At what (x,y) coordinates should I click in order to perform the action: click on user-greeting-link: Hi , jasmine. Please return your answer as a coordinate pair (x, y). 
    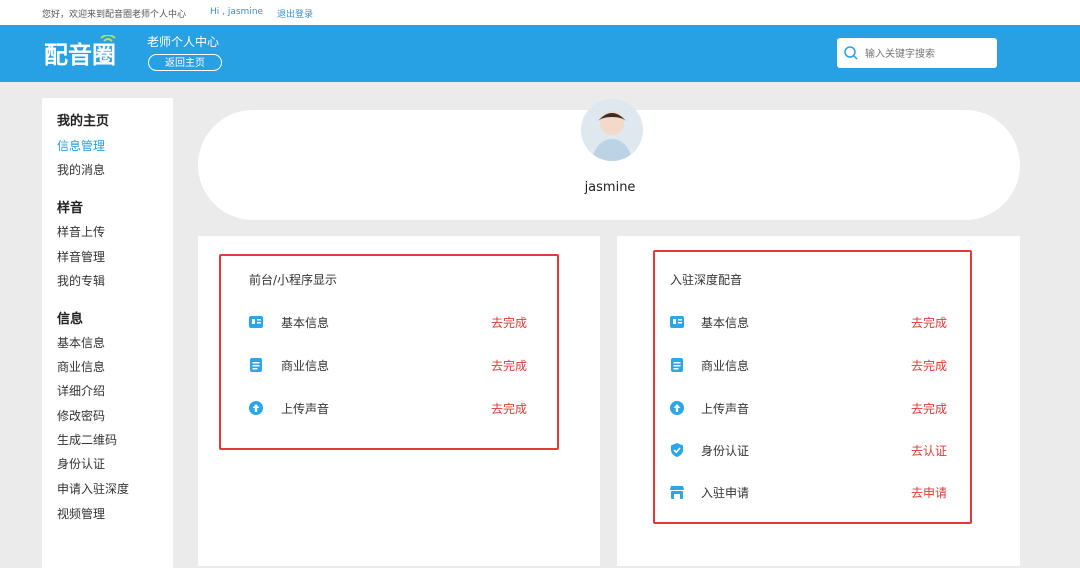
    Looking at the image, I should click on (236, 12).